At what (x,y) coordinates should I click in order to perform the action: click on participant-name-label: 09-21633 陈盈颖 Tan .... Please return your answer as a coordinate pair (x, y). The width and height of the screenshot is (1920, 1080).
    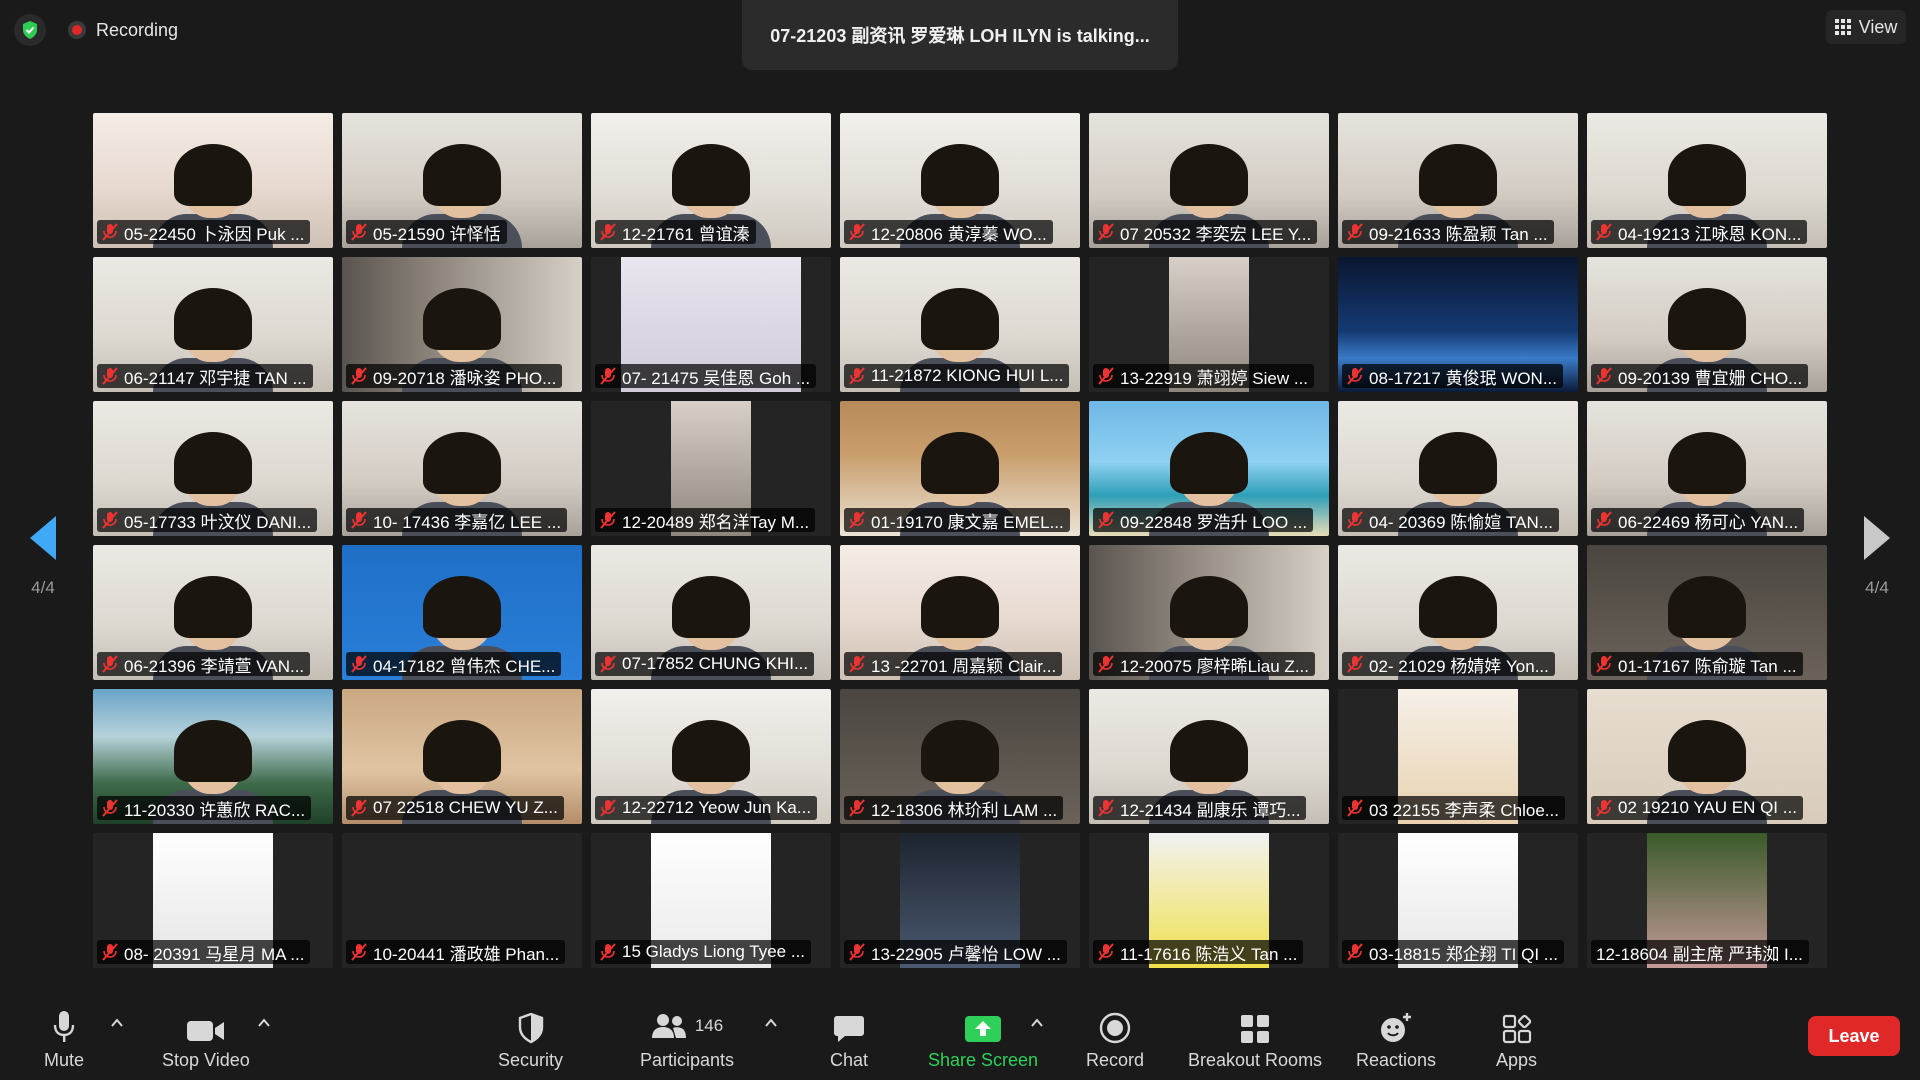
    Looking at the image, I should click on (1448, 232).